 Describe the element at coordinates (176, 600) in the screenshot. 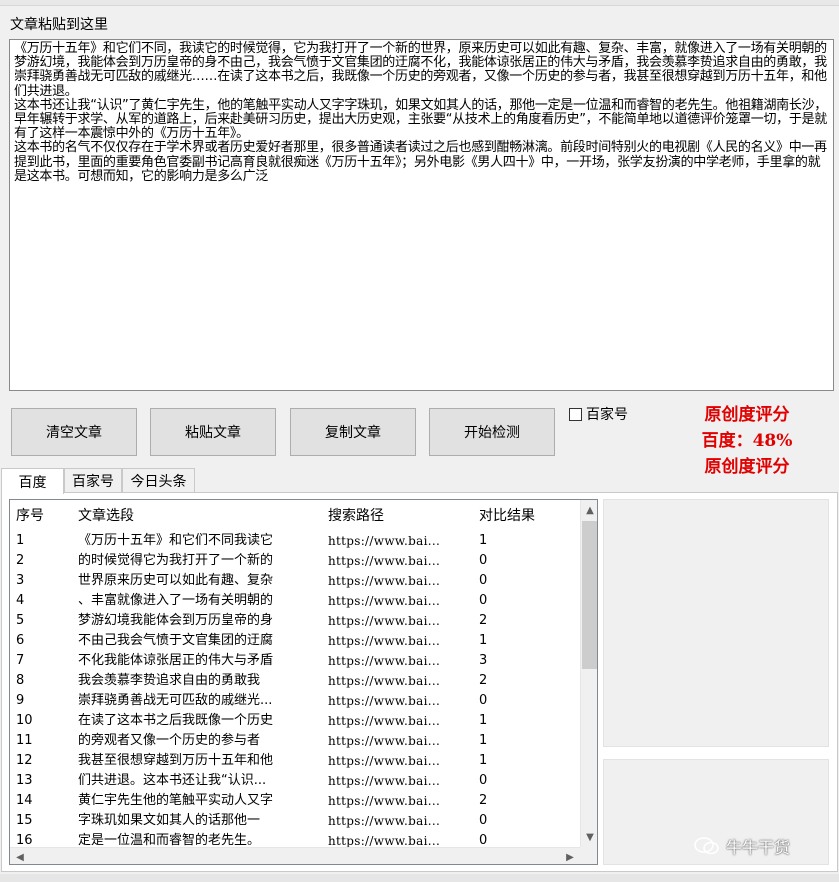

I see `cell-segment: 、丰富就像进入了一场有关明朝的` at that location.